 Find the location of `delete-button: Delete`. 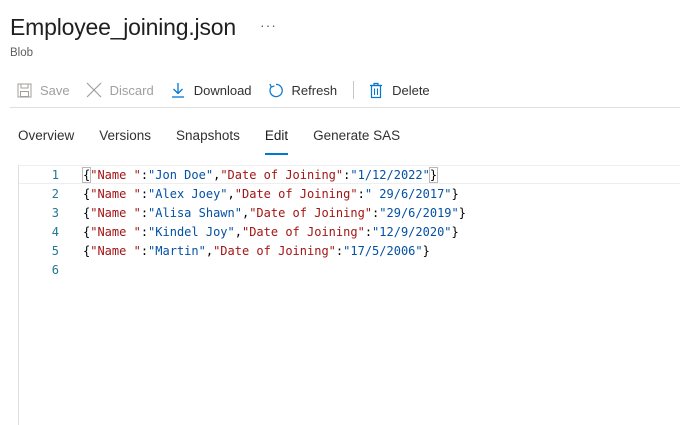

delete-button: Delete is located at coordinates (399, 90).